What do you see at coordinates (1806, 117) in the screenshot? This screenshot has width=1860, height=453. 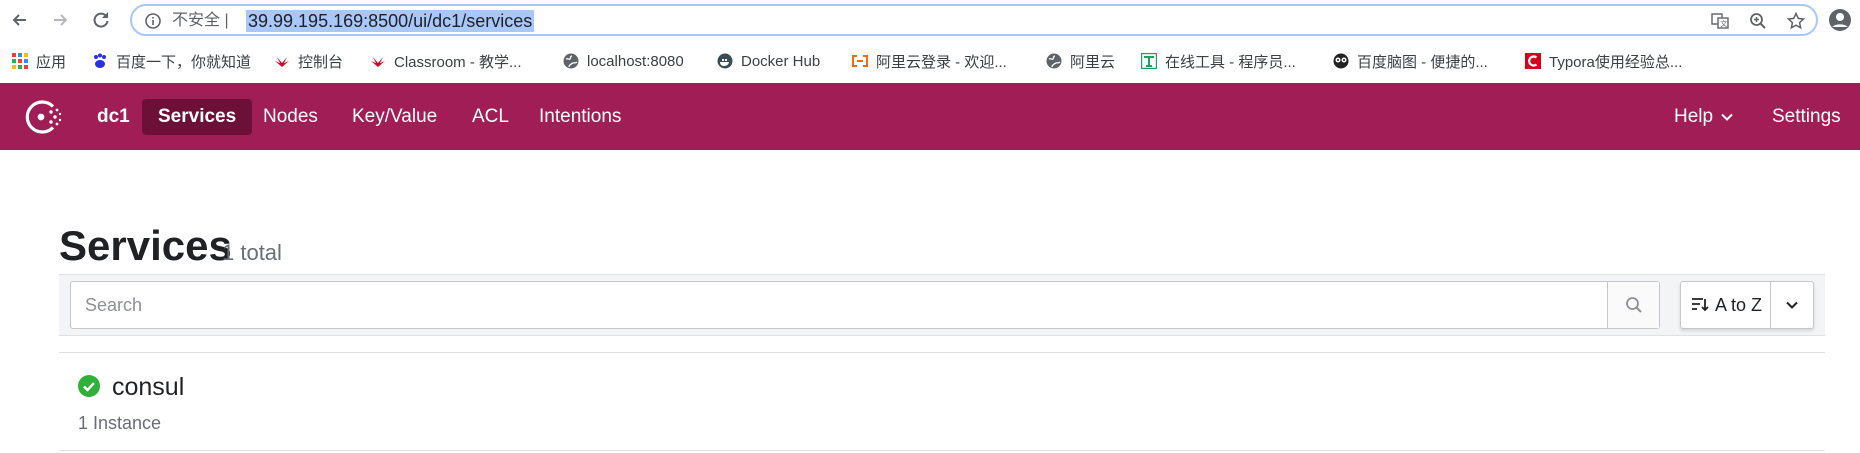 I see `nav-settings: Settings` at bounding box center [1806, 117].